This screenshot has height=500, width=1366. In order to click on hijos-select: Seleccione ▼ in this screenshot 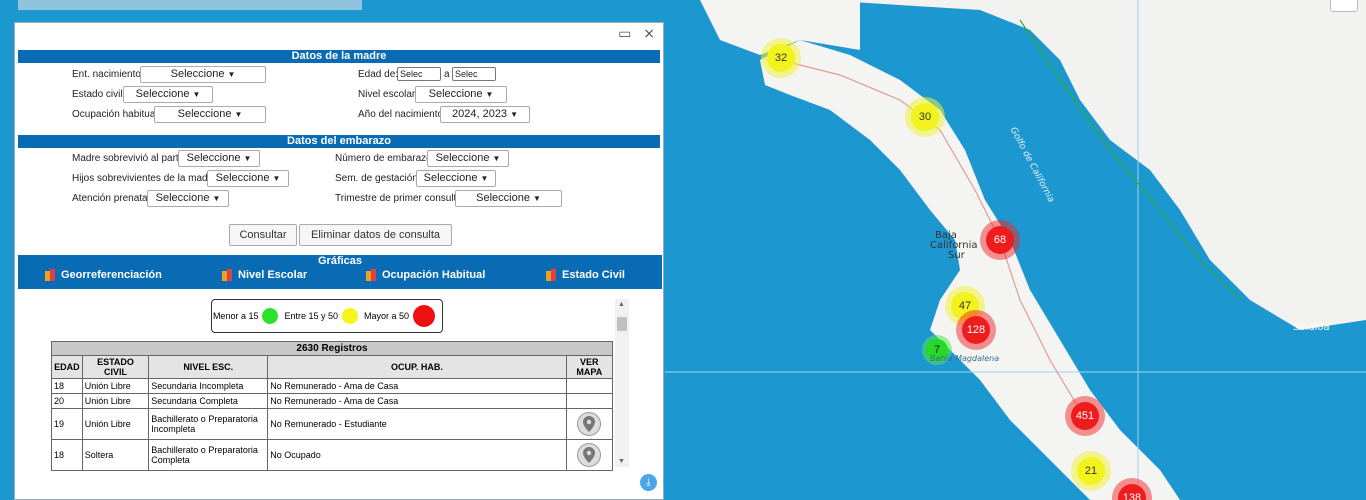, I will do `click(248, 178)`.